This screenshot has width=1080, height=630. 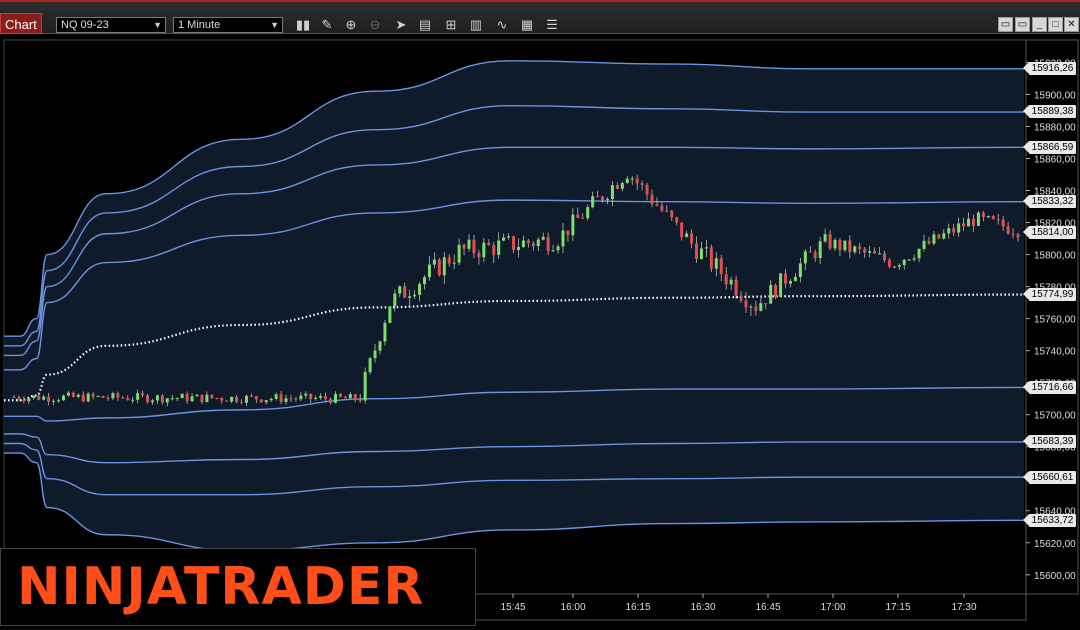 I want to click on chart-properties-icon: ⊞, so click(x=451, y=25).